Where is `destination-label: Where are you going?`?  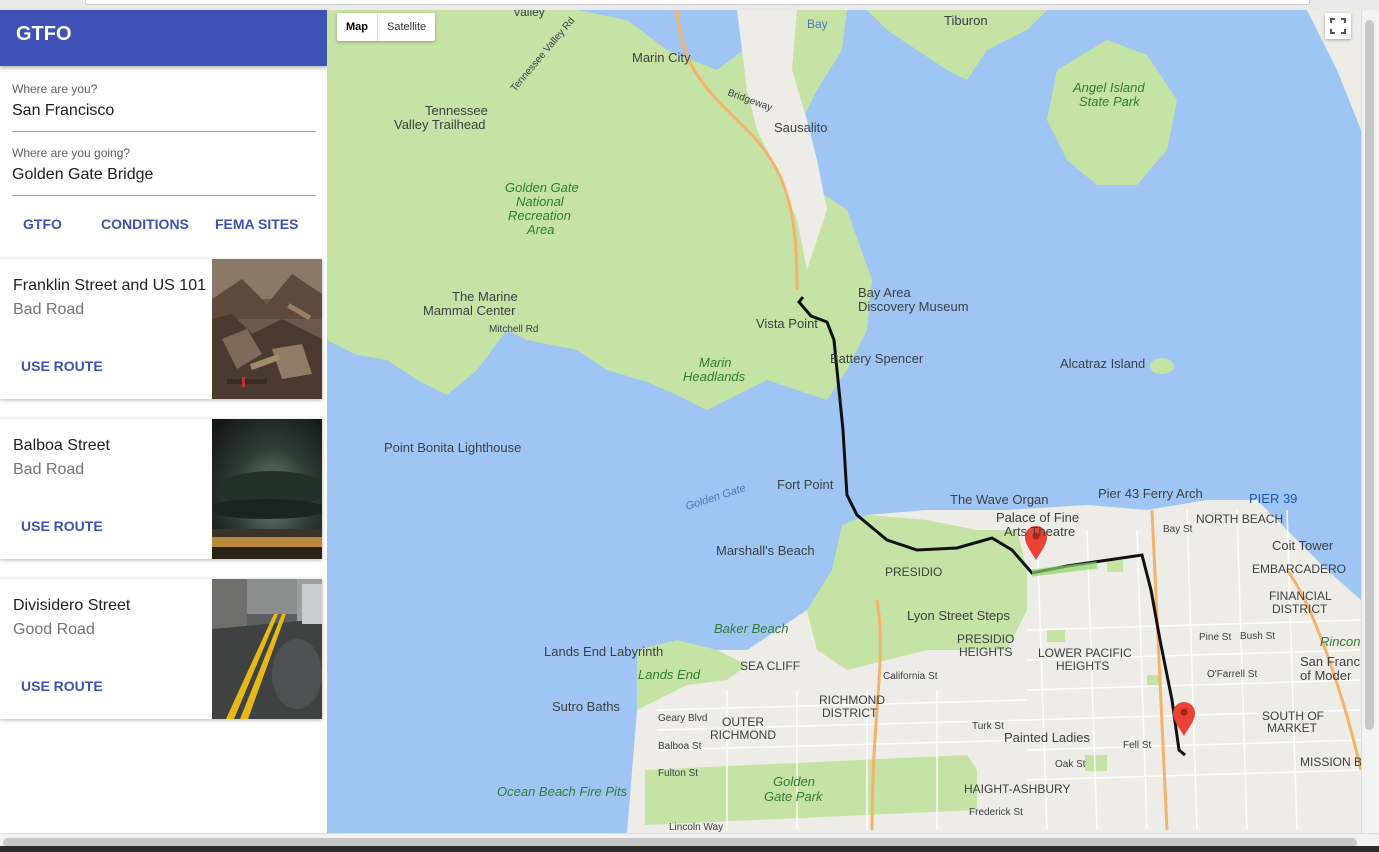
destination-label: Where are you going? is located at coordinates (71, 153).